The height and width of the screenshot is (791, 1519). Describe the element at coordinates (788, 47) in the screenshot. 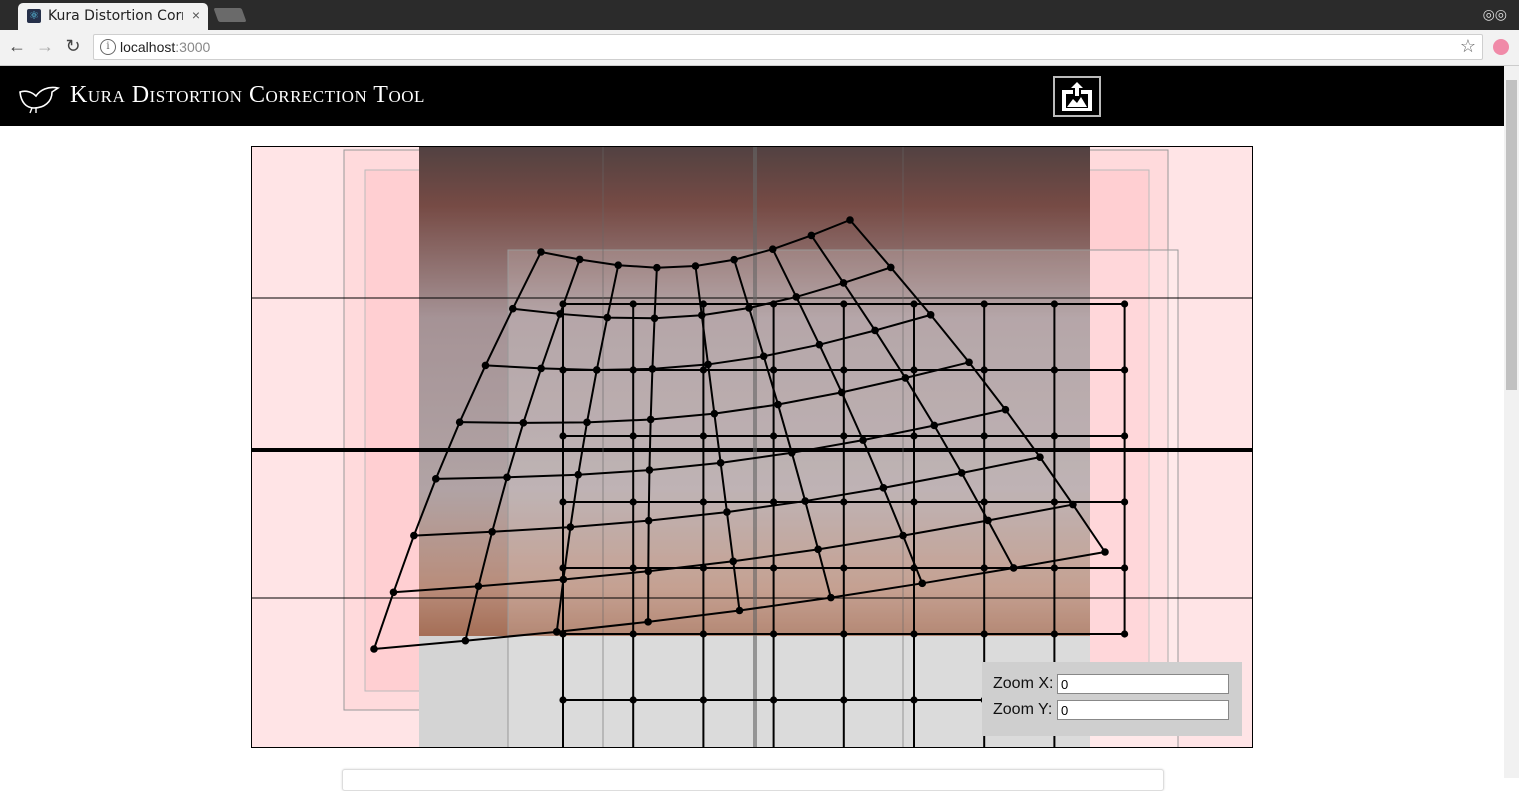

I see `address-bar: i localhost:3000 ☆` at that location.